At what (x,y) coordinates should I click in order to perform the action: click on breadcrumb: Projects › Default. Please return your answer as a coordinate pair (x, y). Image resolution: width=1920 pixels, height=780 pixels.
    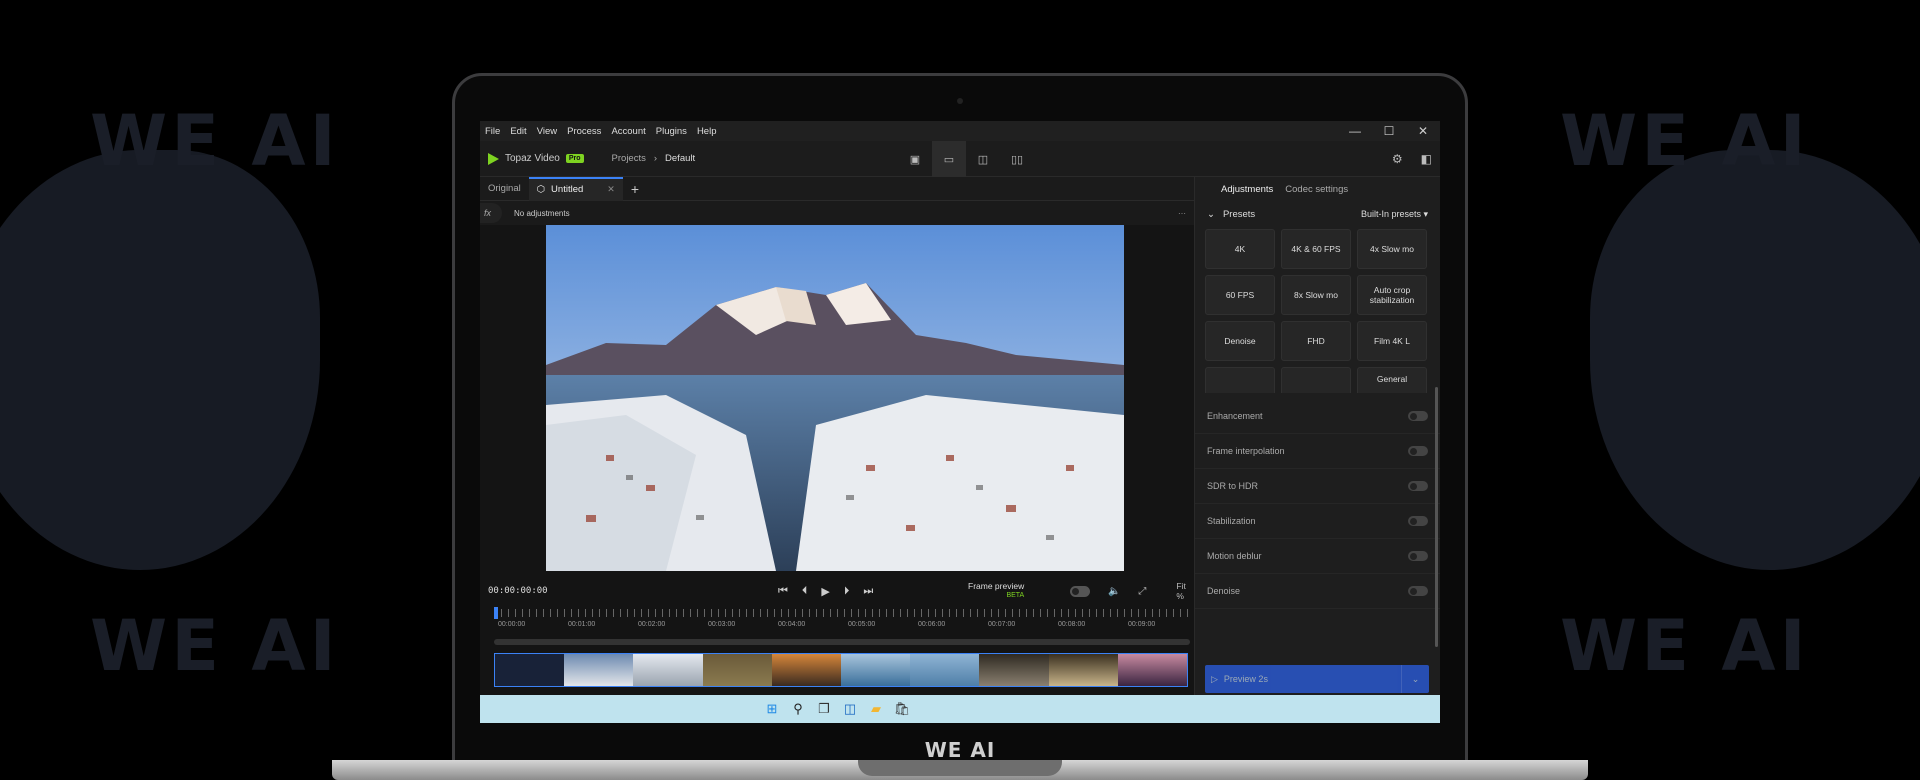
    Looking at the image, I should click on (654, 158).